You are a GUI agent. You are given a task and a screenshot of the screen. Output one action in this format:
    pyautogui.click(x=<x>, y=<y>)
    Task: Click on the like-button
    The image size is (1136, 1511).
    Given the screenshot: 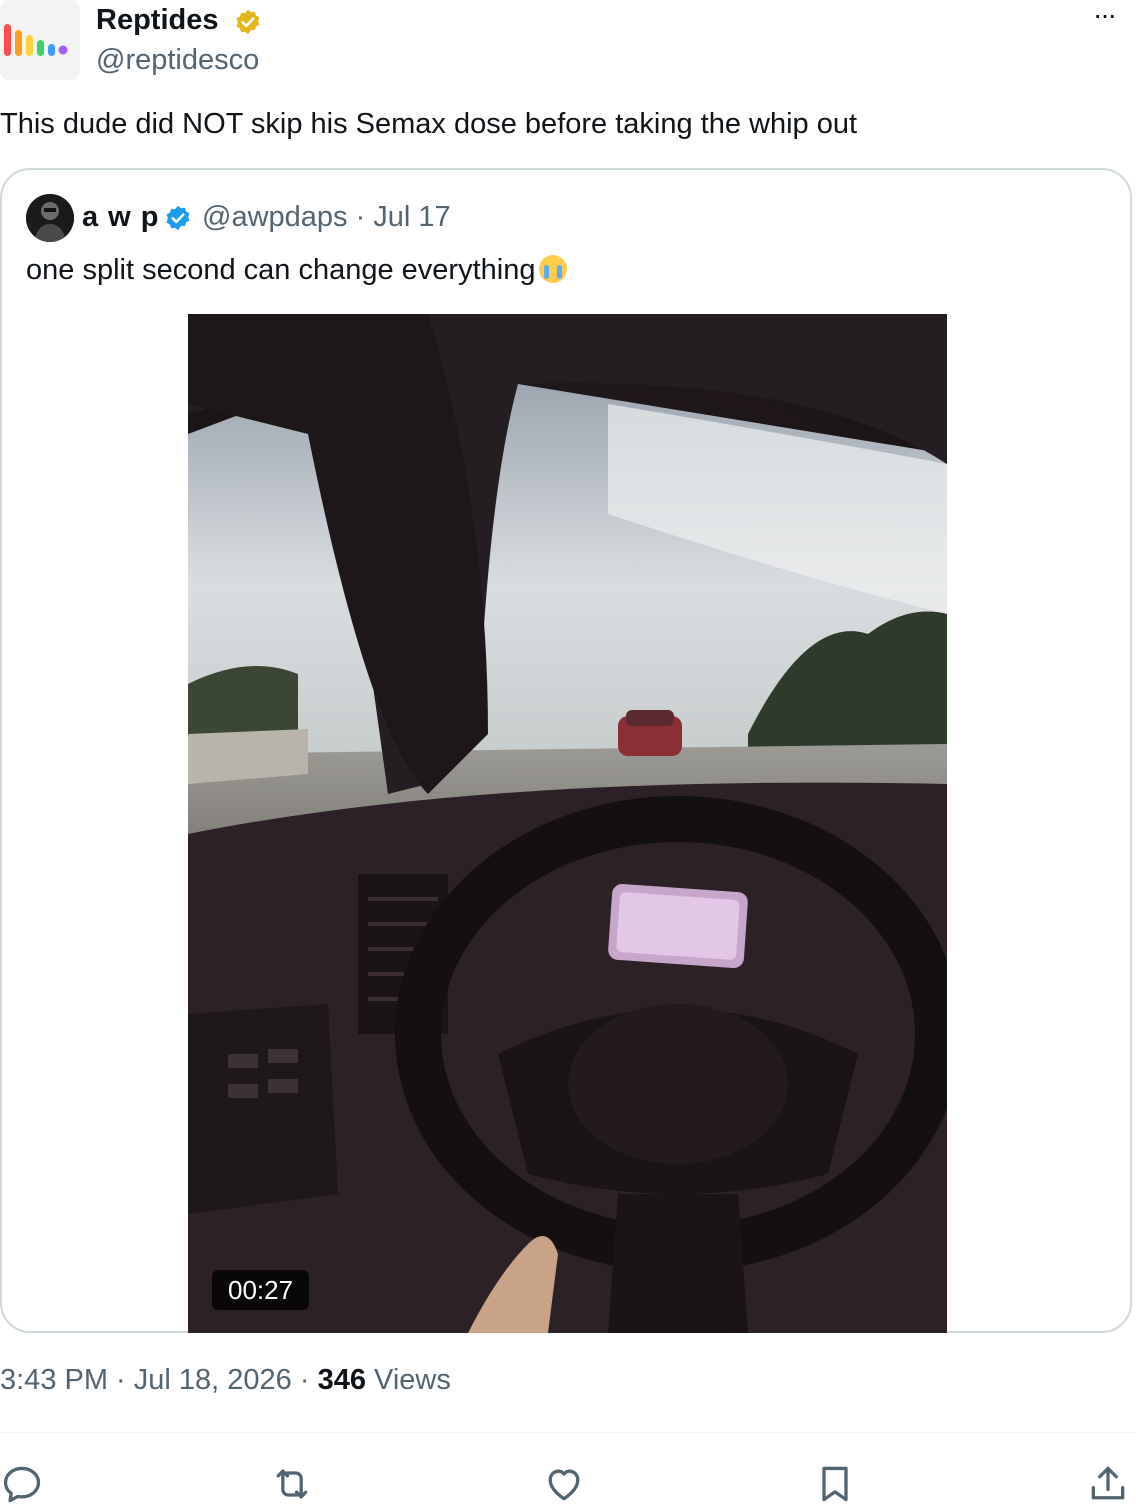 What is the action you would take?
    pyautogui.click(x=566, y=1486)
    